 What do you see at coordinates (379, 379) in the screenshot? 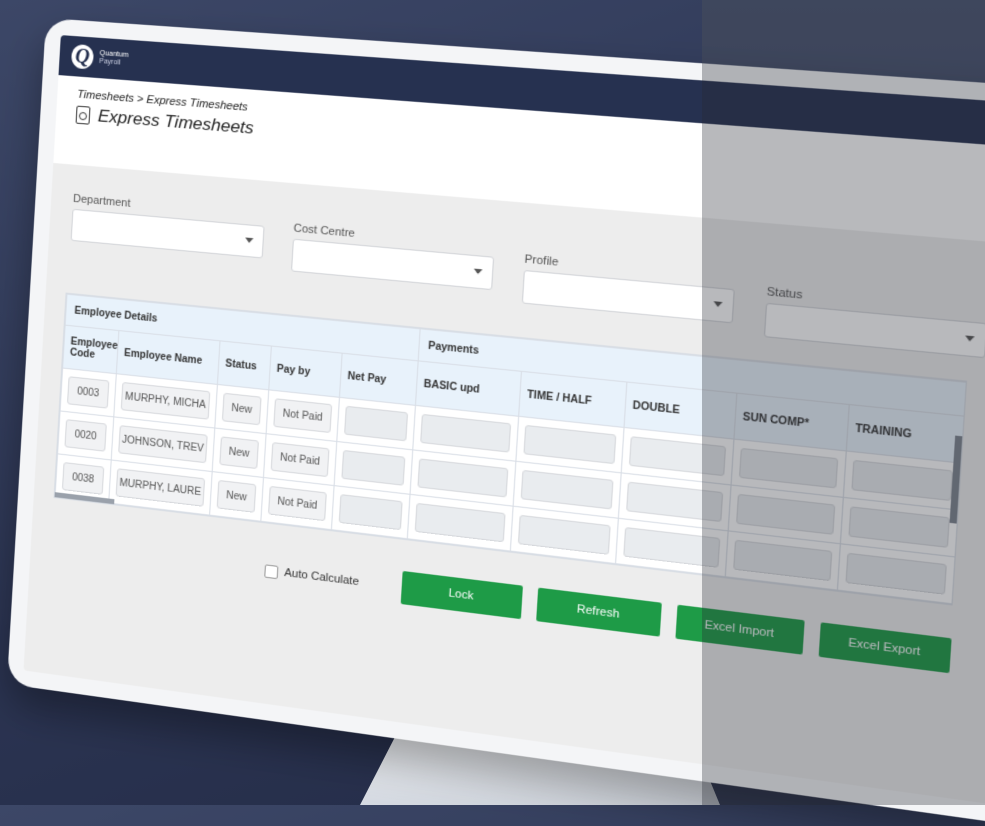
I see `col-net-pay: Net Pay` at bounding box center [379, 379].